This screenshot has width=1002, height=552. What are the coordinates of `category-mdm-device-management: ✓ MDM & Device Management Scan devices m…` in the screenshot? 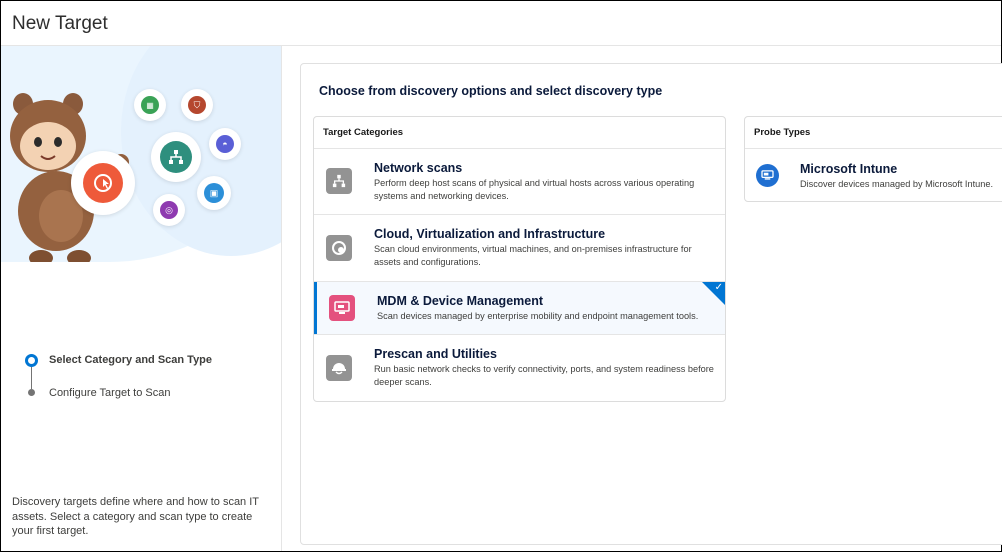 It's located at (519, 308).